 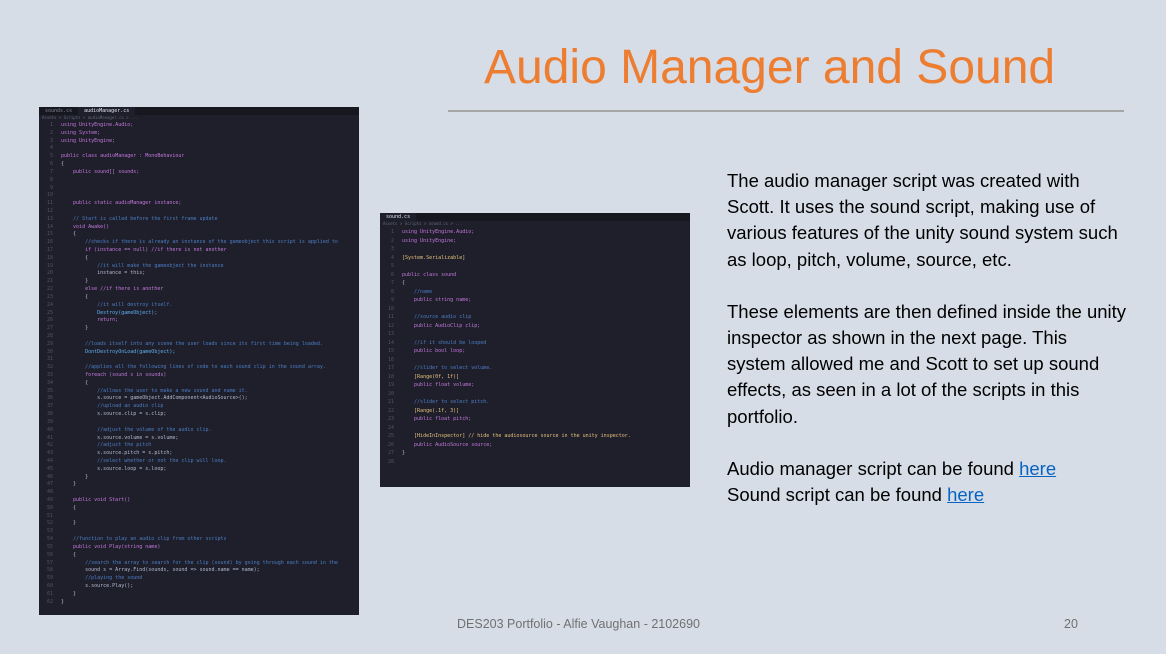 What do you see at coordinates (535, 394) in the screenshot?
I see `code-line: 20` at bounding box center [535, 394].